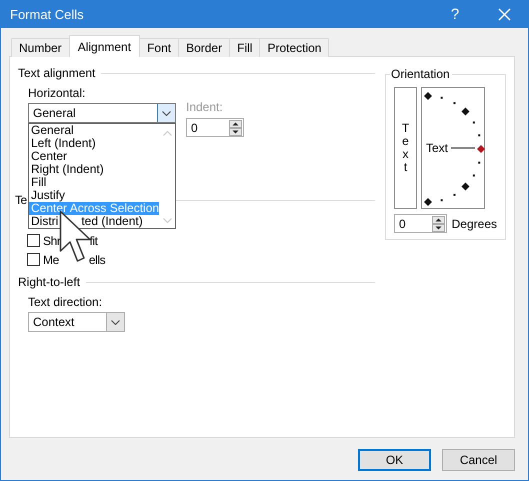 The width and height of the screenshot is (529, 481). What do you see at coordinates (46, 14) in the screenshot?
I see `window-title: Format Cells` at bounding box center [46, 14].